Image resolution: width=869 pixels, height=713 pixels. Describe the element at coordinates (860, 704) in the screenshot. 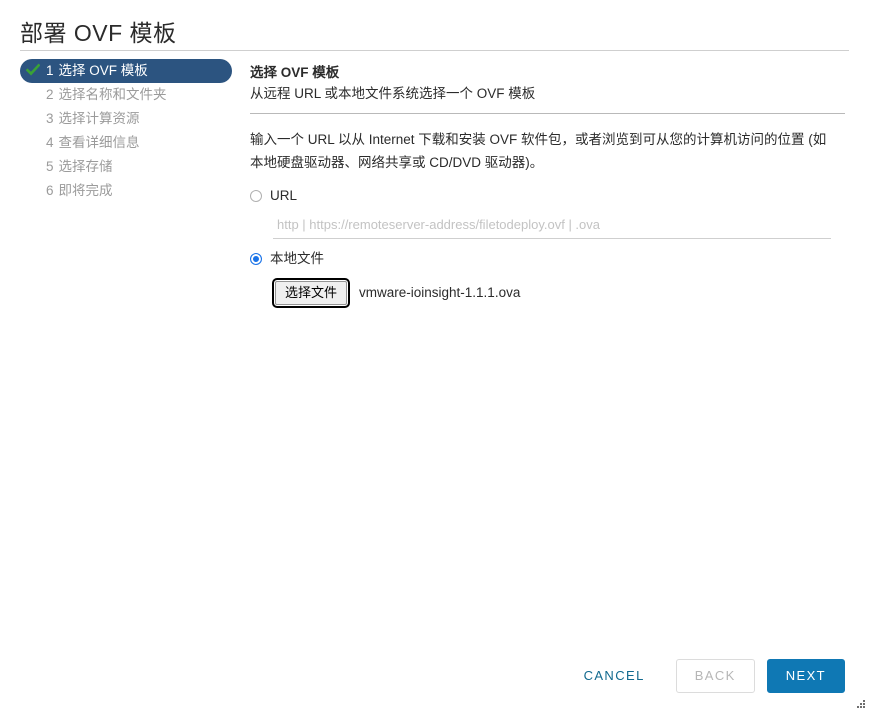

I see `resize-grip-icon` at that location.